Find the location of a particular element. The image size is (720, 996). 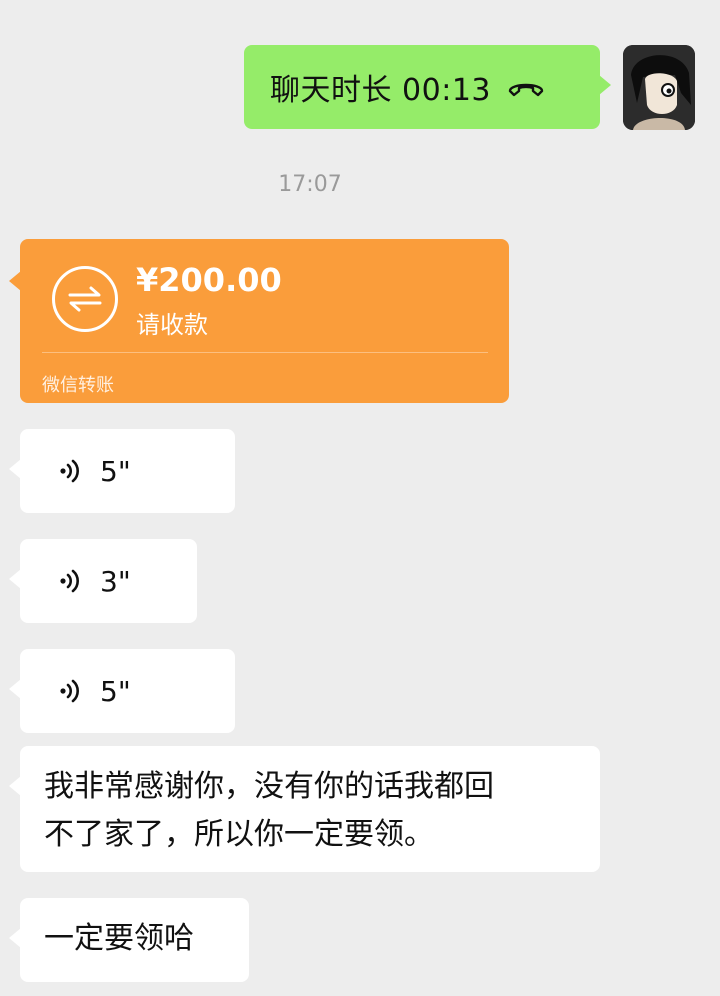

voice-message: 3" is located at coordinates (103, 581).